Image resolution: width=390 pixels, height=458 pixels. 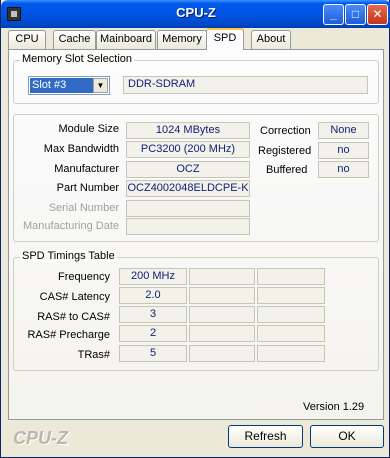 What do you see at coordinates (153, 295) in the screenshot?
I see `cas-latency-value: 2.0` at bounding box center [153, 295].